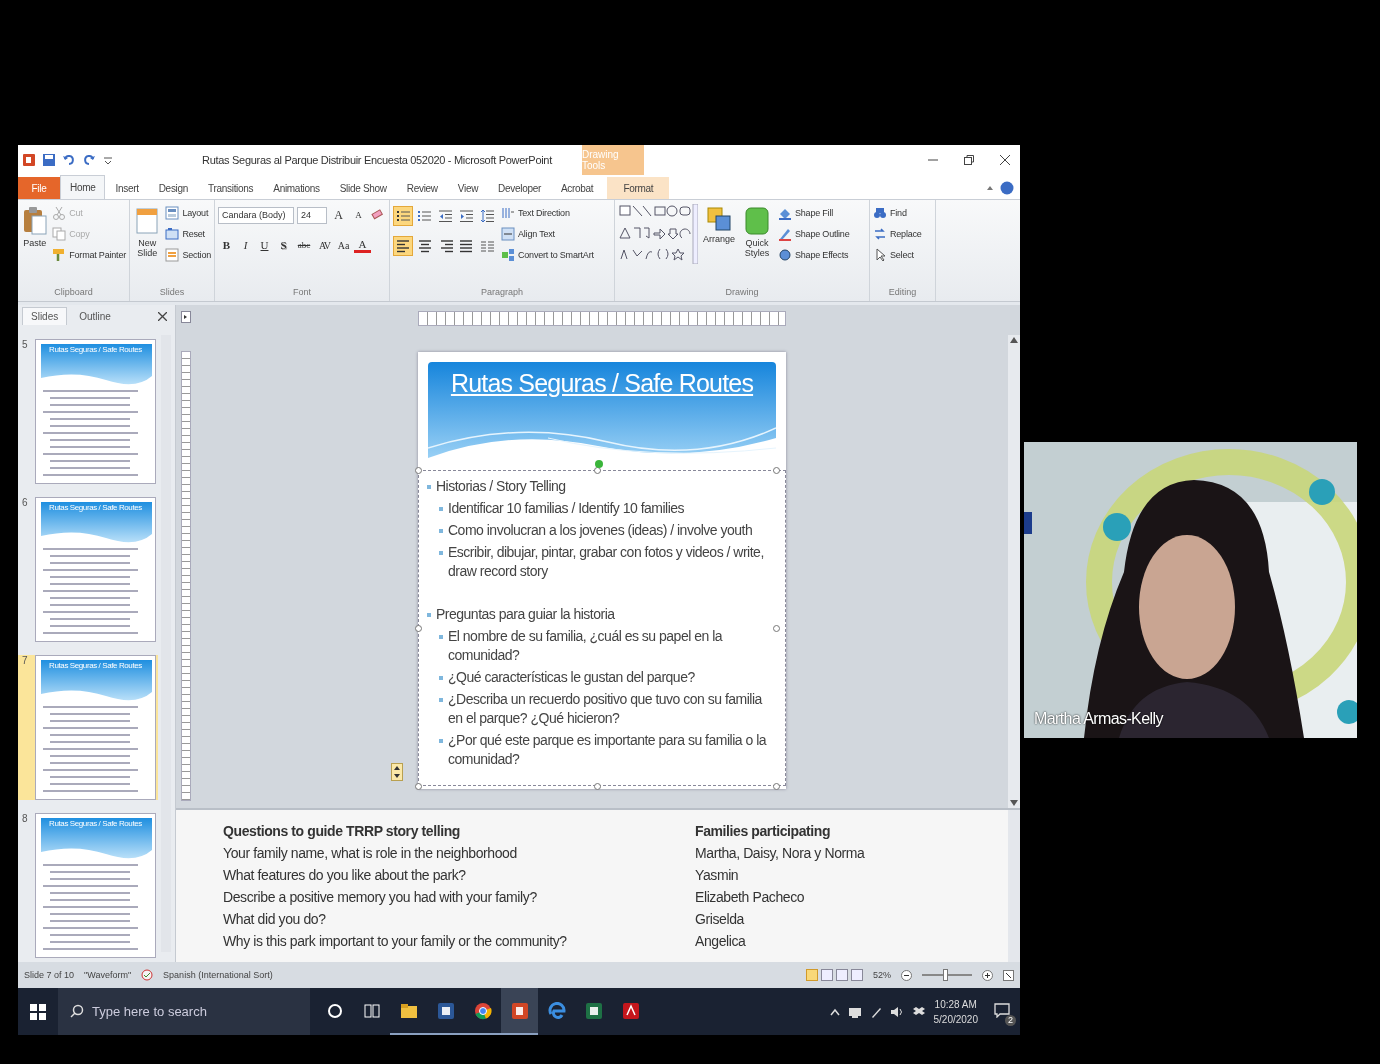 The width and height of the screenshot is (1380, 1064). I want to click on ribbon-tab: Home, so click(83, 187).